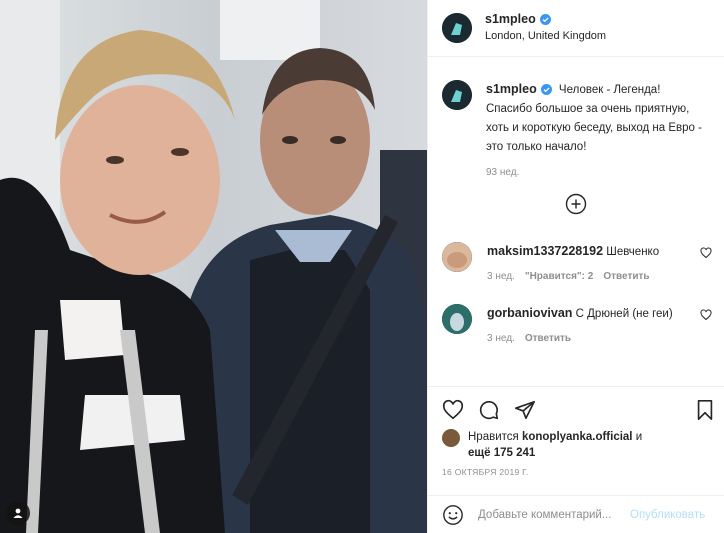  What do you see at coordinates (529, 313) in the screenshot?
I see `comment-username: gorbaniovivan` at bounding box center [529, 313].